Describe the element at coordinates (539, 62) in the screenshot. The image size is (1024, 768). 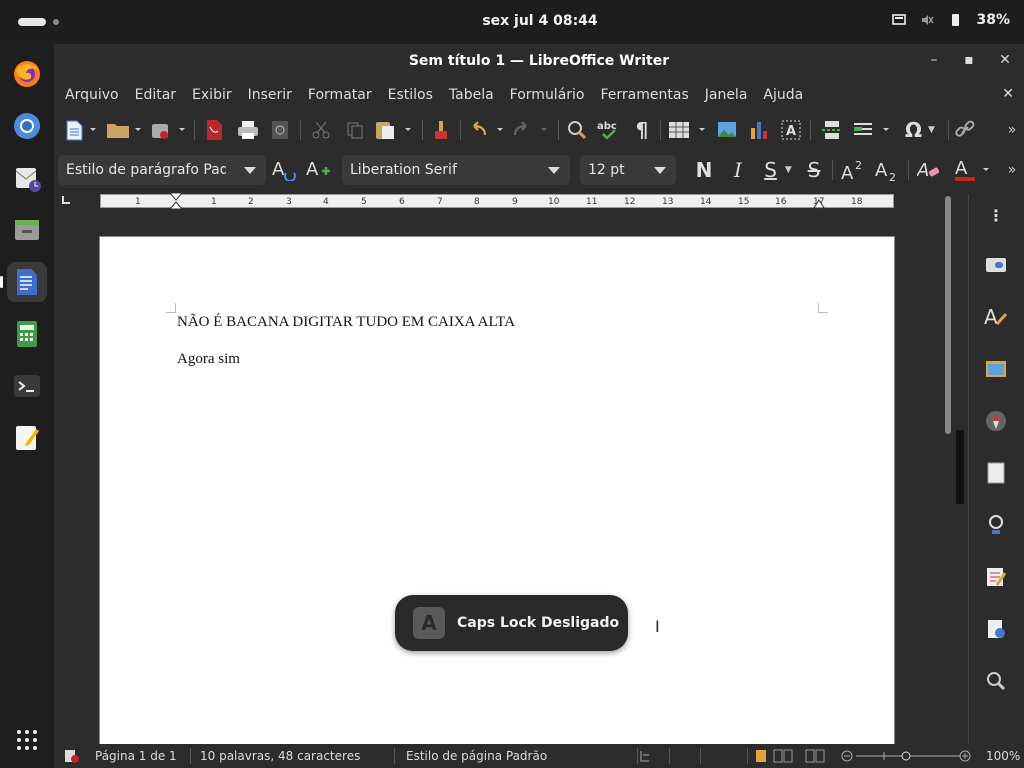
I see `title-bar: Sem título 1 — LibreOffice Writer – ▪ ✕` at that location.